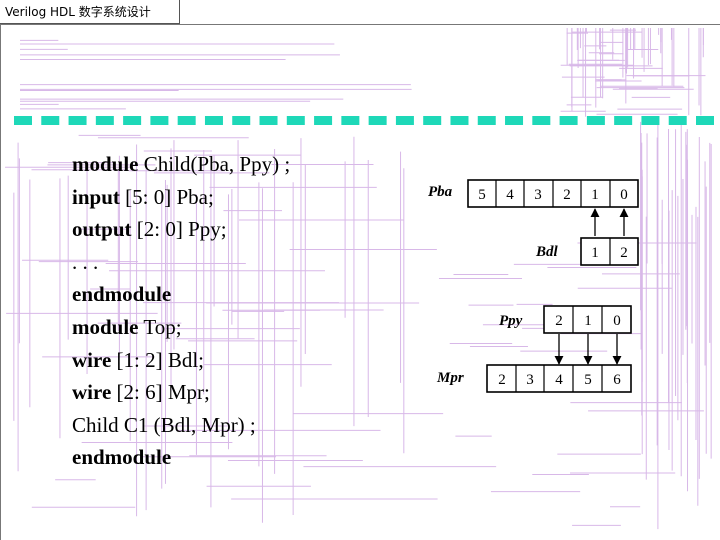 The image size is (720, 540). Describe the element at coordinates (530, 380) in the screenshot. I see `mpr-cell: 3` at that location.